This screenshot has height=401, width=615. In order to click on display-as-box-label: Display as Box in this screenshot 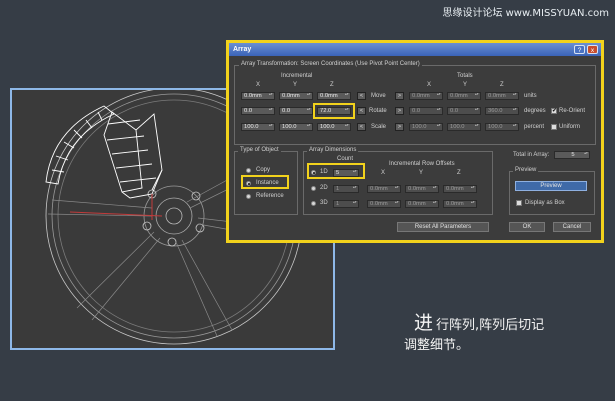, I will do `click(545, 203)`.